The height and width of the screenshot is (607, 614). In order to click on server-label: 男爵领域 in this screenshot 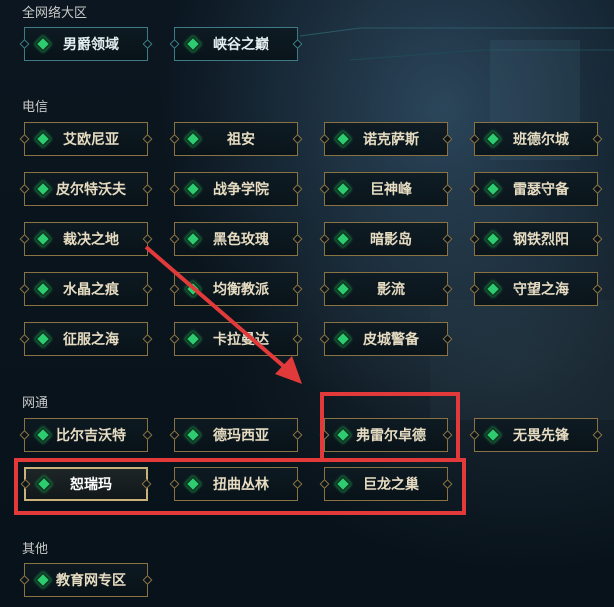, I will do `click(91, 45)`.